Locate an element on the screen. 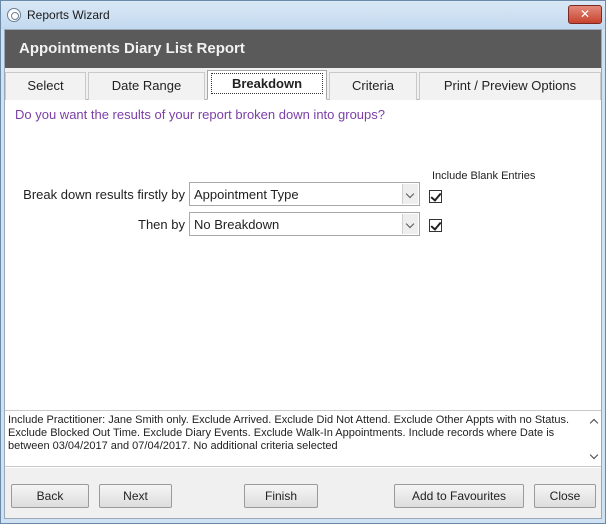 This screenshot has width=606, height=524. window-close-button: ✕ is located at coordinates (585, 14).